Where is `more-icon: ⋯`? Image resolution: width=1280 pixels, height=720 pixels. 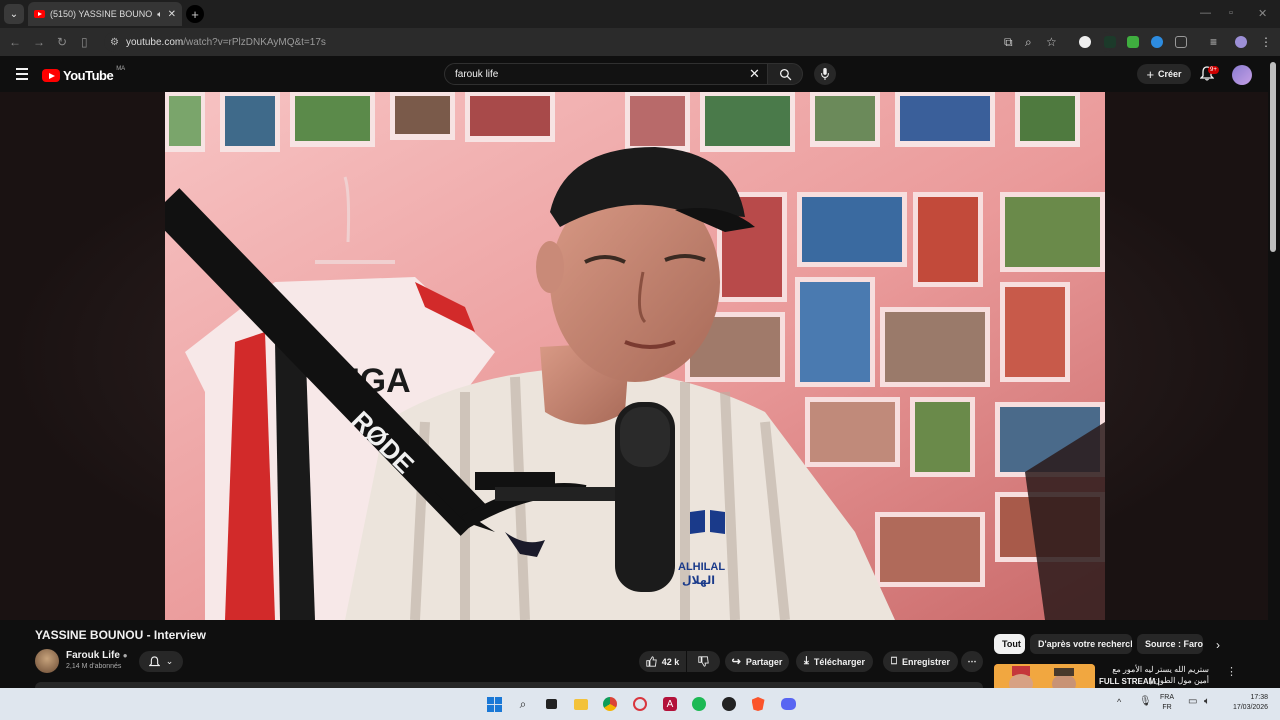
more-icon: ⋯ is located at coordinates (972, 661).